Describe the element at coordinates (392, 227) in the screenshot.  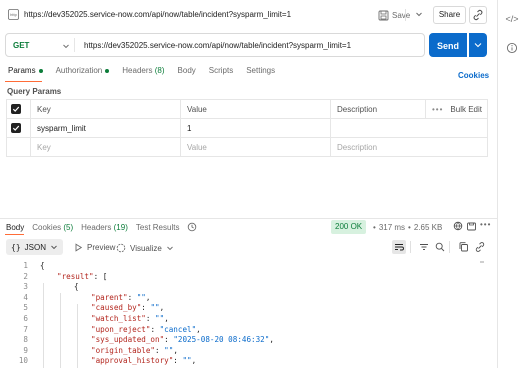
I see `response-time: 317 ms` at that location.